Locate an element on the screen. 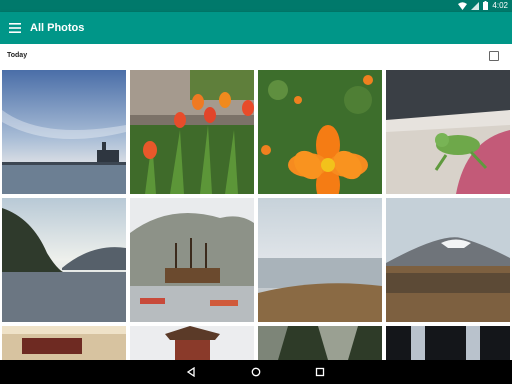 Image resolution: width=512 pixels, height=384 pixels. home-circle-icon is located at coordinates (256, 372).